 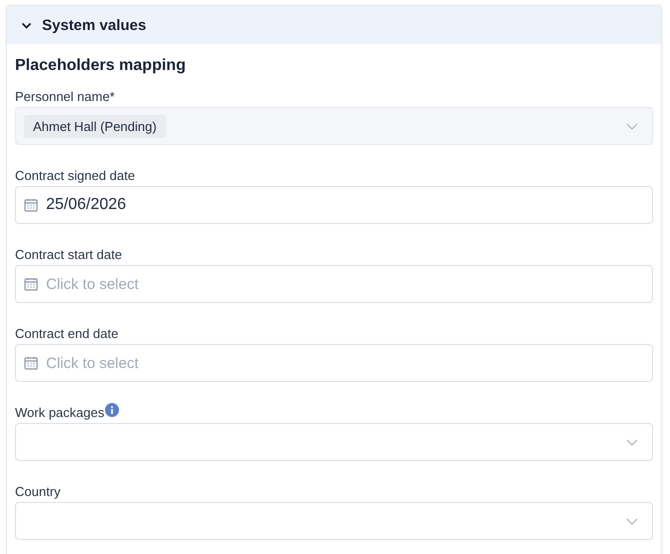 What do you see at coordinates (95, 126) in the screenshot?
I see `selected-chip: Ahmet Hall (Pending)` at bounding box center [95, 126].